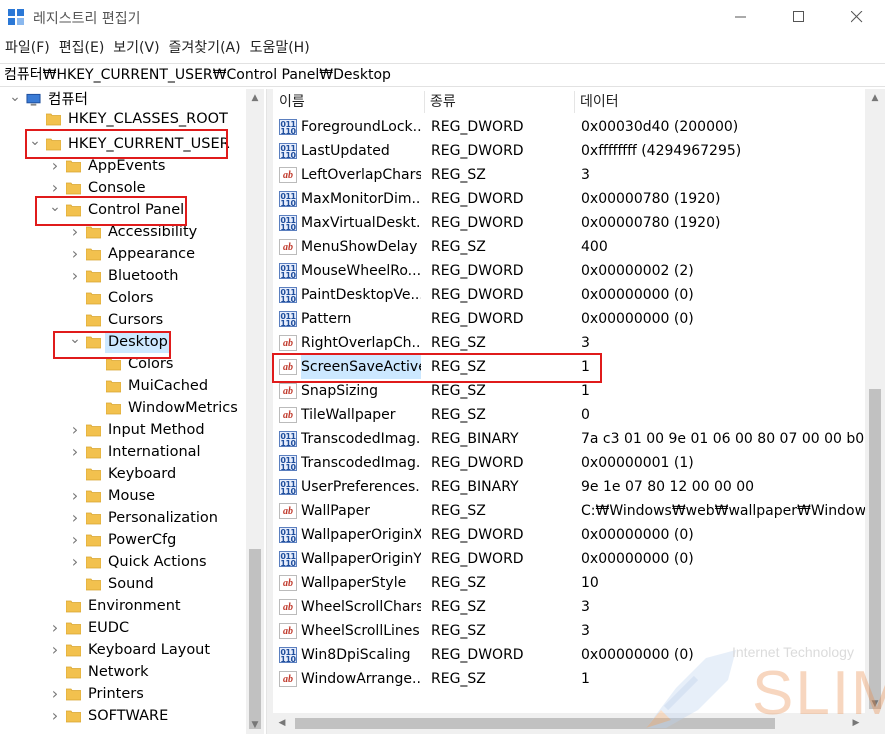 This screenshot has height=734, width=885. What do you see at coordinates (741, 17) in the screenshot?
I see `minimize-button` at bounding box center [741, 17].